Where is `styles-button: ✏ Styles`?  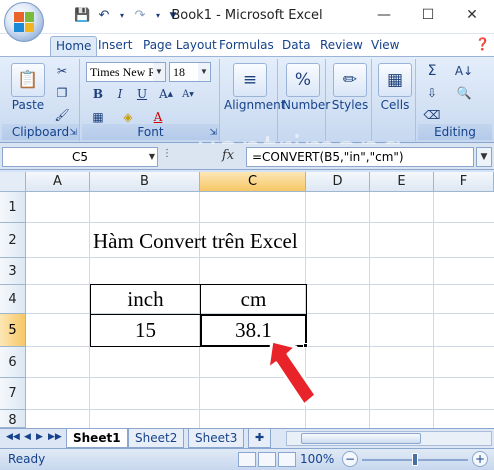
styles-button: ✏ Styles is located at coordinates (350, 87).